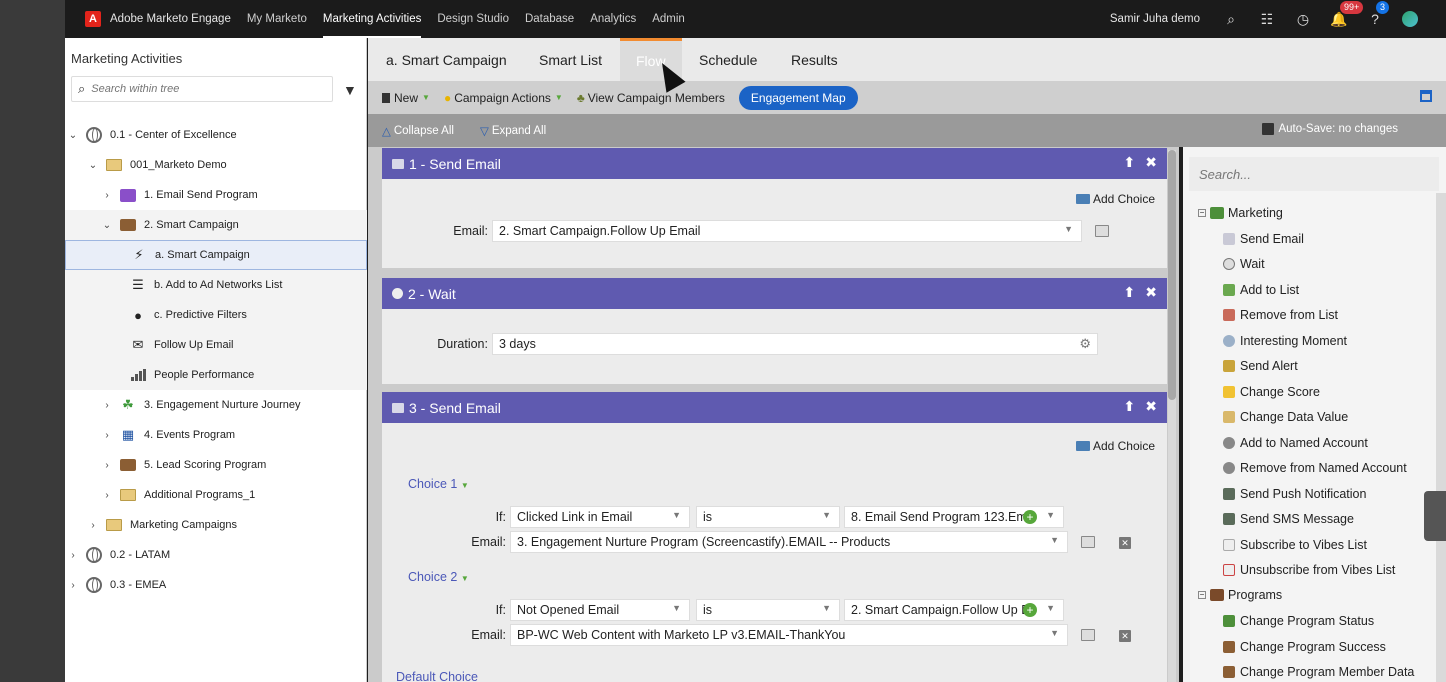 This screenshot has height=682, width=1446. I want to click on palette-item: Remove from List, so click(1280, 315).